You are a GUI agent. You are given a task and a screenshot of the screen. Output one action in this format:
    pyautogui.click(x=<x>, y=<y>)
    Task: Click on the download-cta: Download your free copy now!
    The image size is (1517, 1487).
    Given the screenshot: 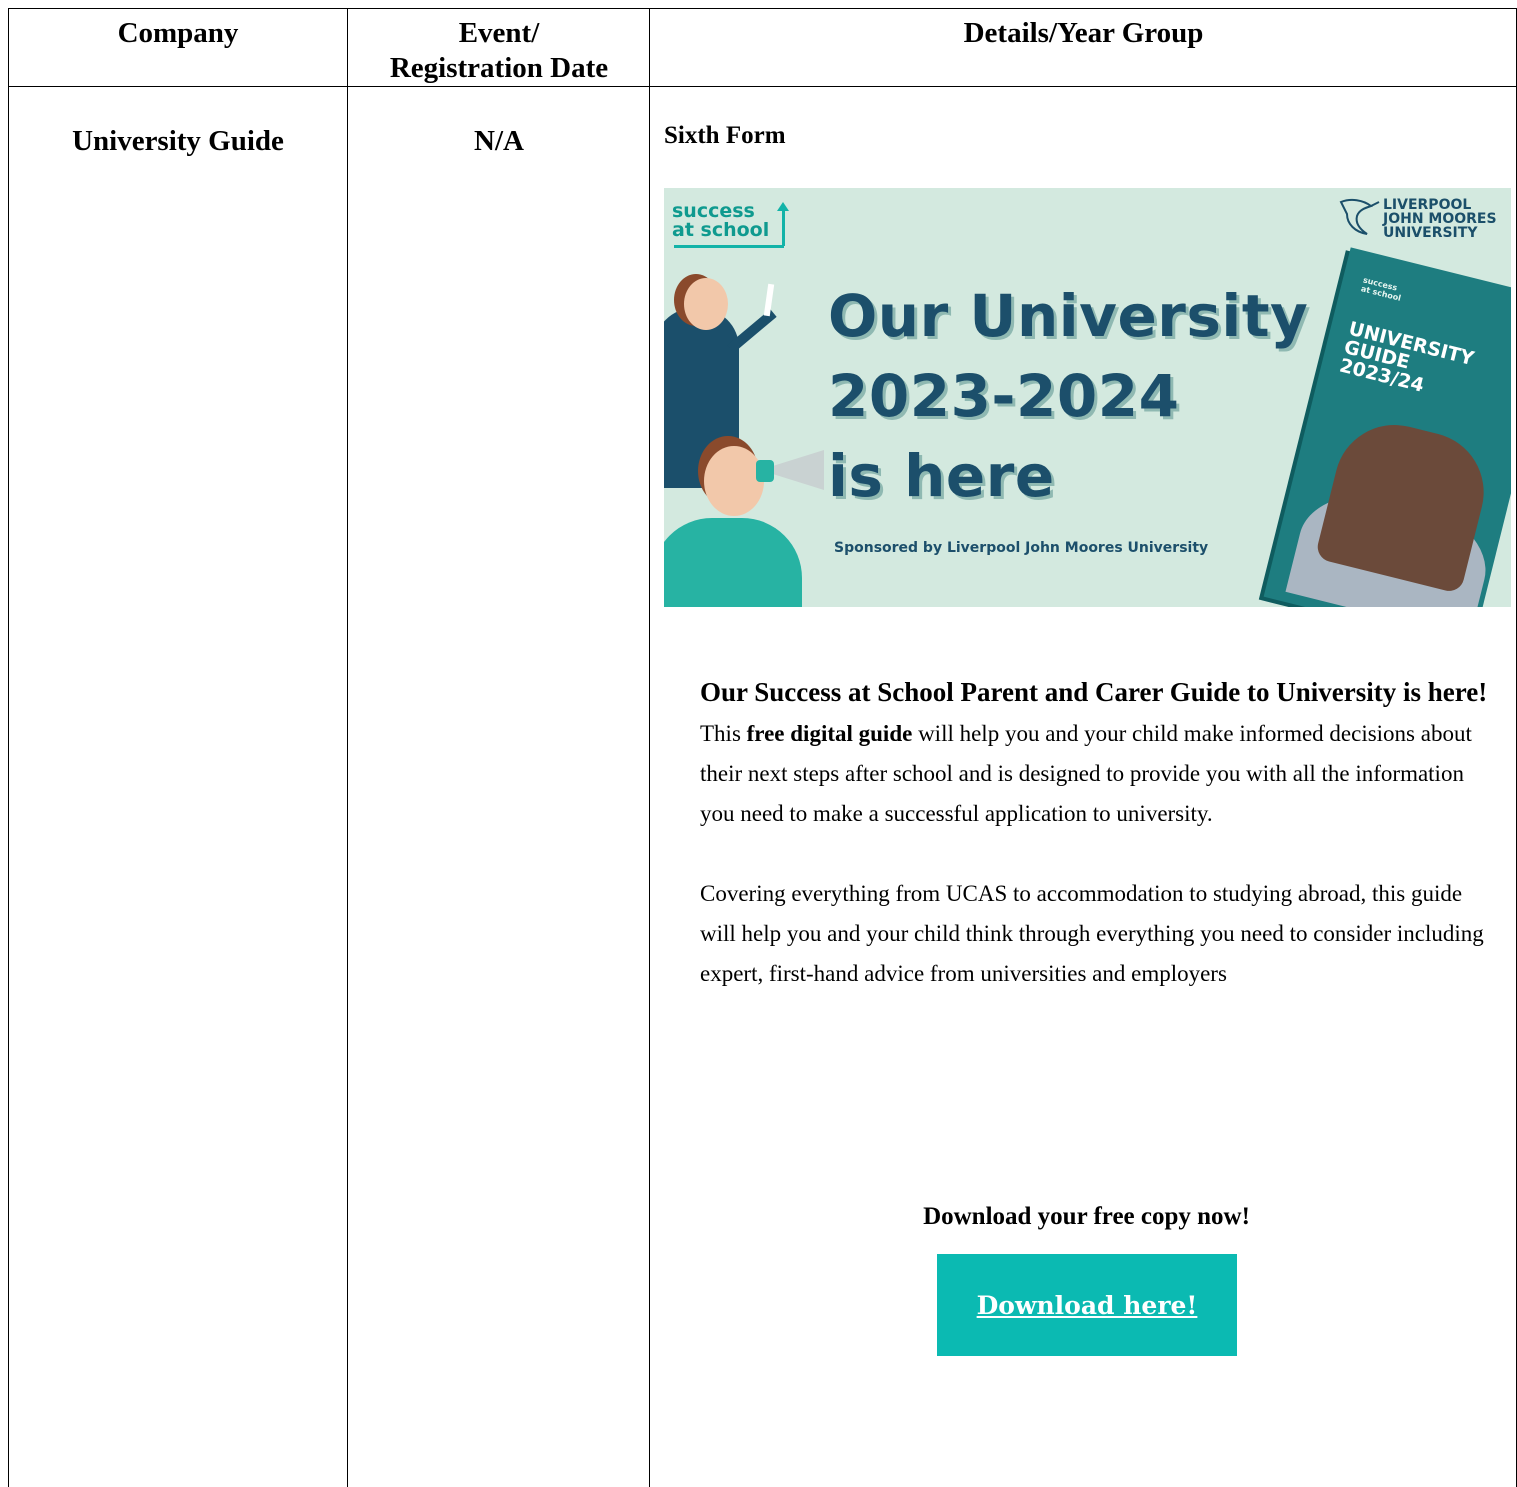 What is the action you would take?
    pyautogui.click(x=1086, y=1216)
    